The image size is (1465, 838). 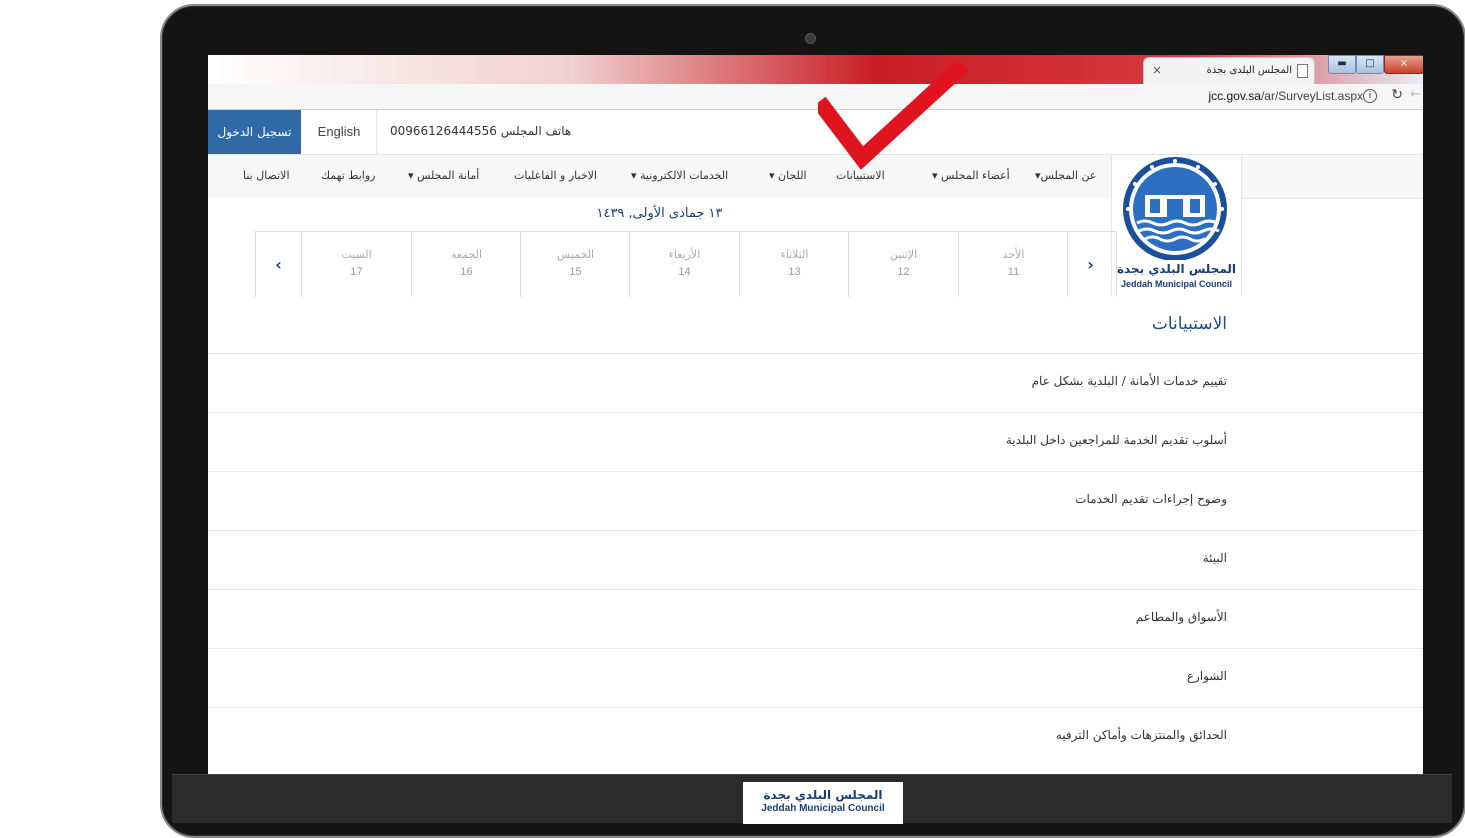 What do you see at coordinates (1403, 64) in the screenshot?
I see `close-window-button: ×` at bounding box center [1403, 64].